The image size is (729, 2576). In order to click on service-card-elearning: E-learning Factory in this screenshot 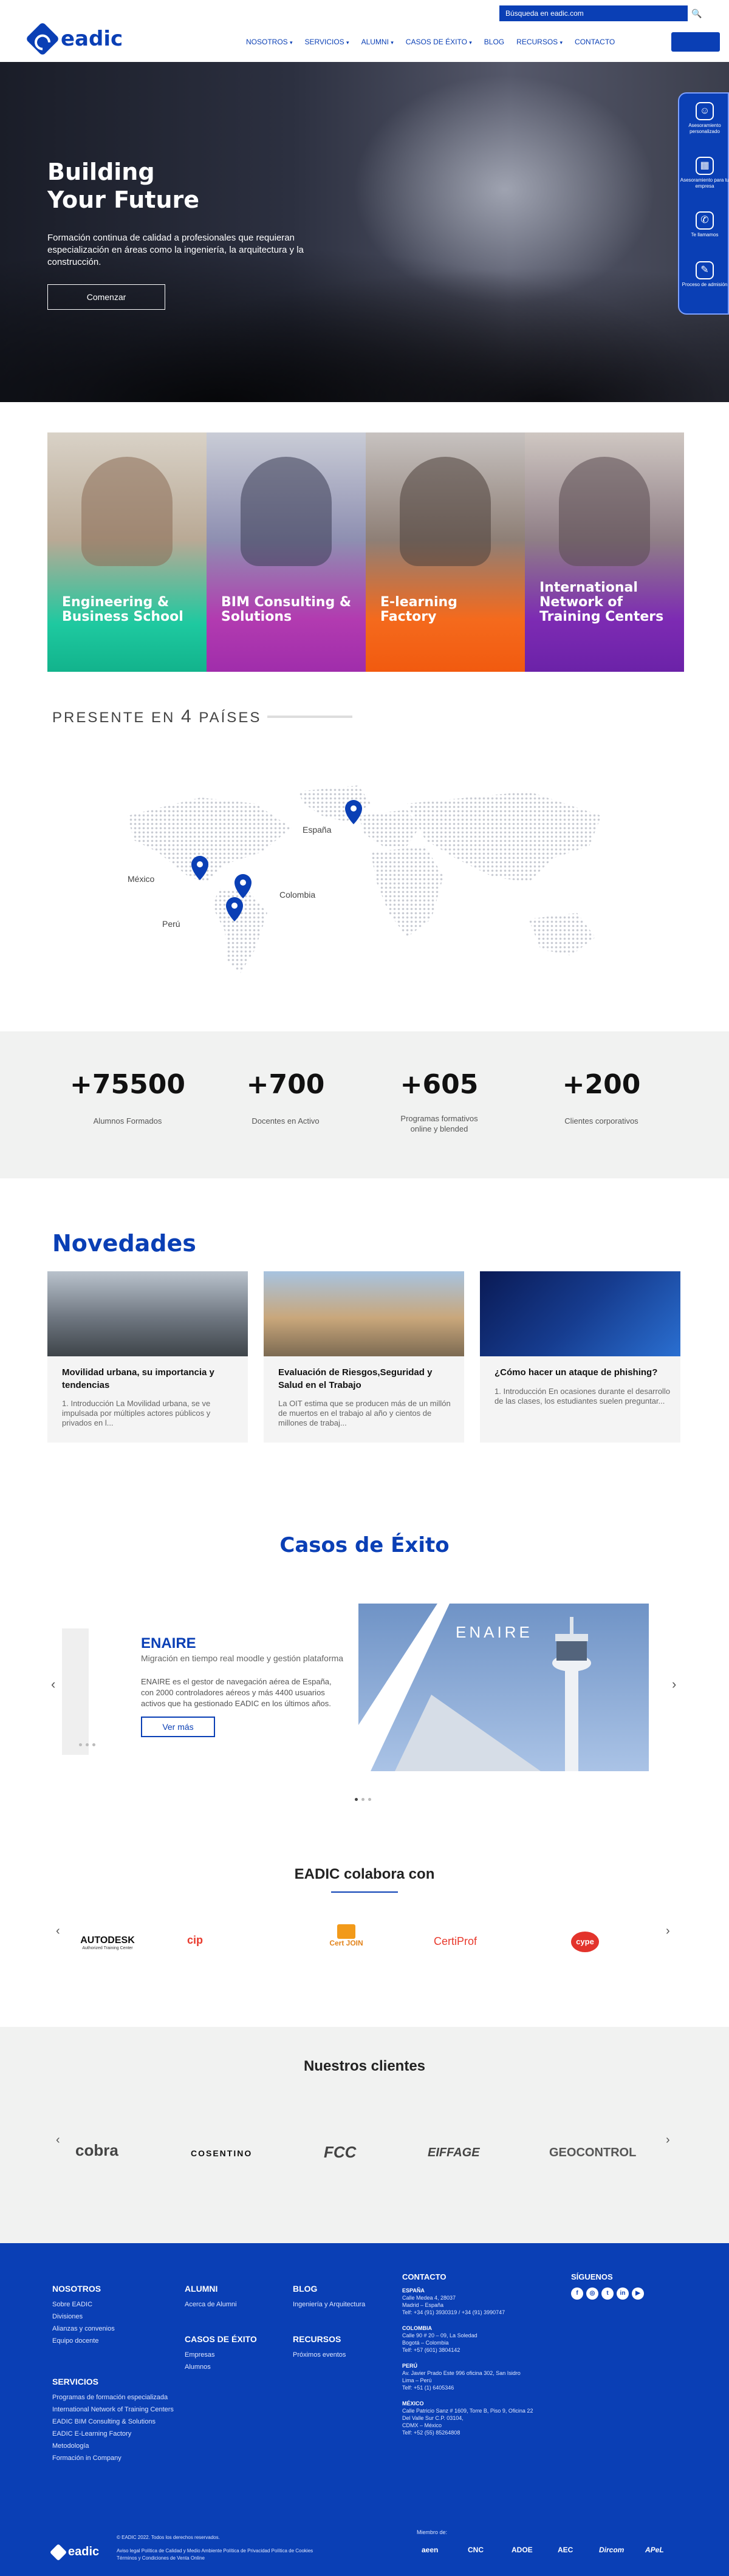, I will do `click(446, 552)`.